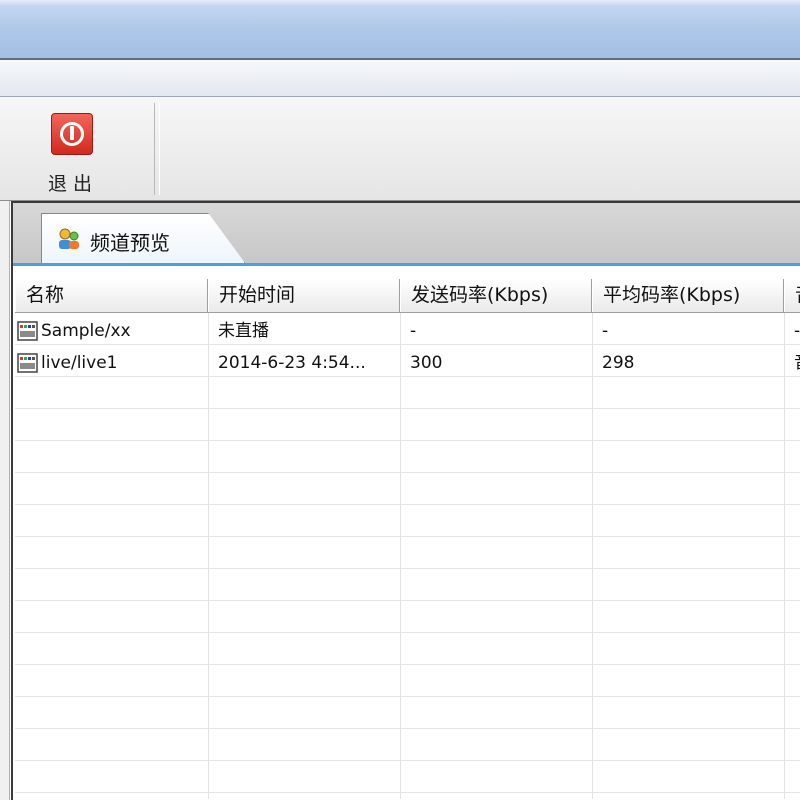  Describe the element at coordinates (688, 295) in the screenshot. I see `column-header-avg-bitrate: 平均码率(Kbps)` at that location.